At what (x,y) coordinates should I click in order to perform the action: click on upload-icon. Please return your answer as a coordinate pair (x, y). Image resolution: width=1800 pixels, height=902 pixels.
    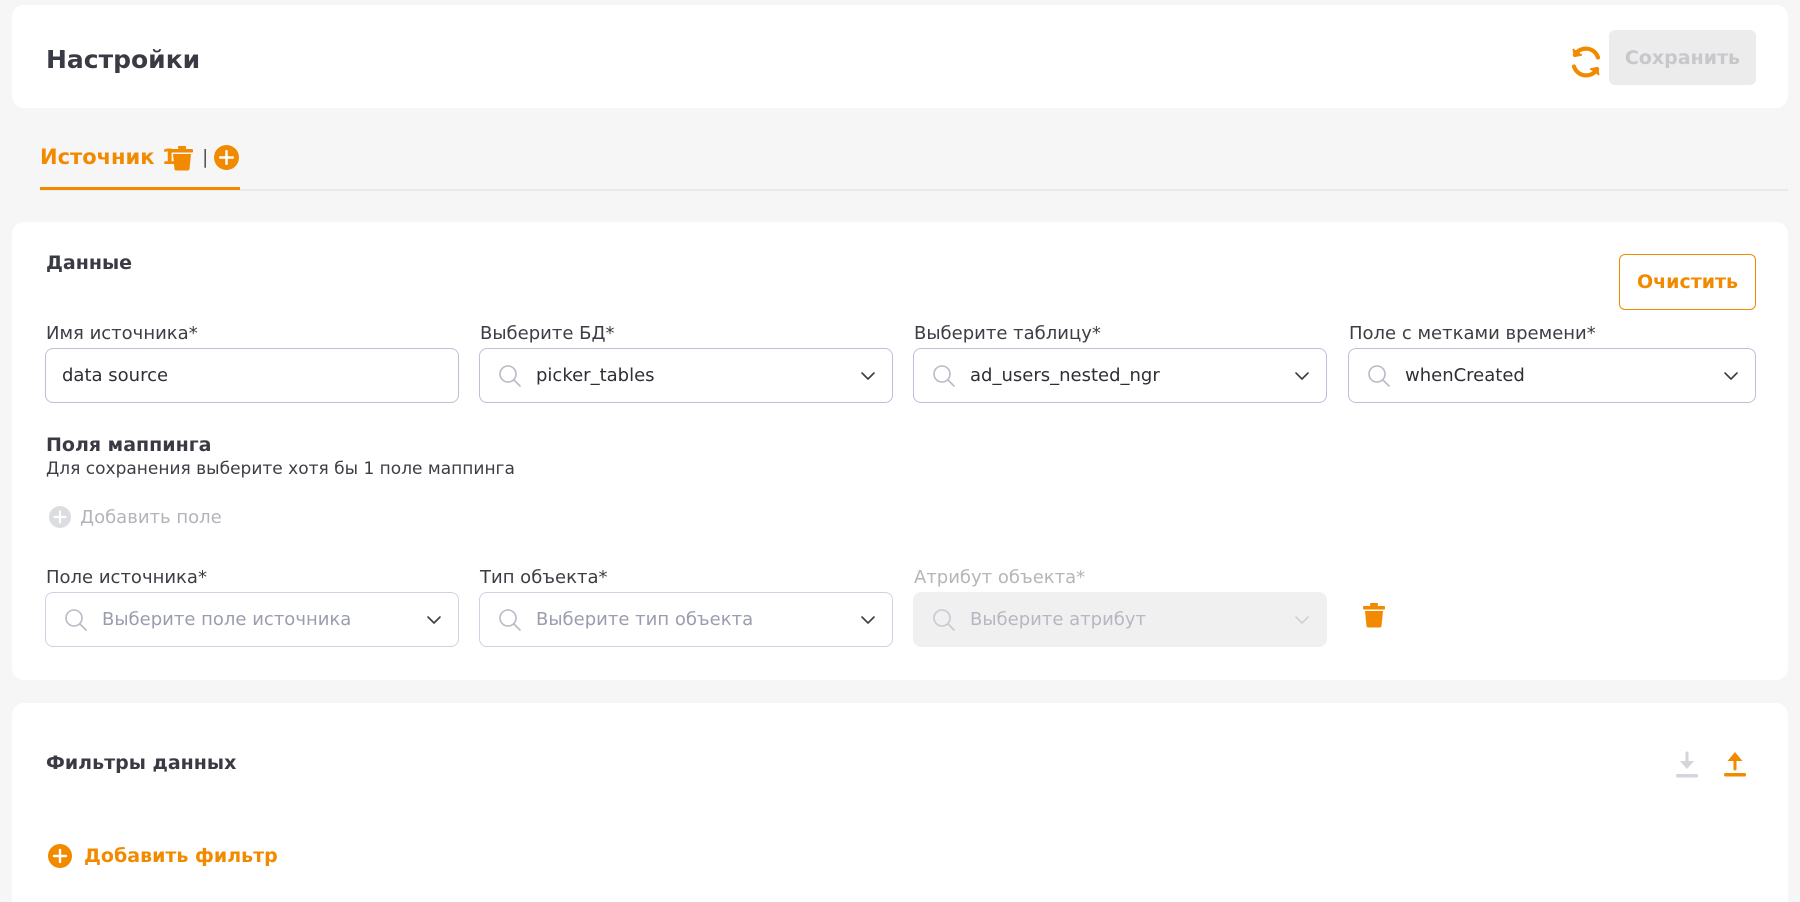
    Looking at the image, I should click on (1735, 764).